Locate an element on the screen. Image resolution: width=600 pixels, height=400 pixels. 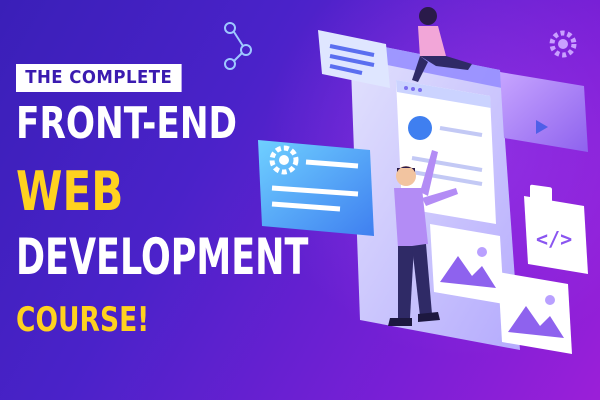
settings-card is located at coordinates (316, 188).